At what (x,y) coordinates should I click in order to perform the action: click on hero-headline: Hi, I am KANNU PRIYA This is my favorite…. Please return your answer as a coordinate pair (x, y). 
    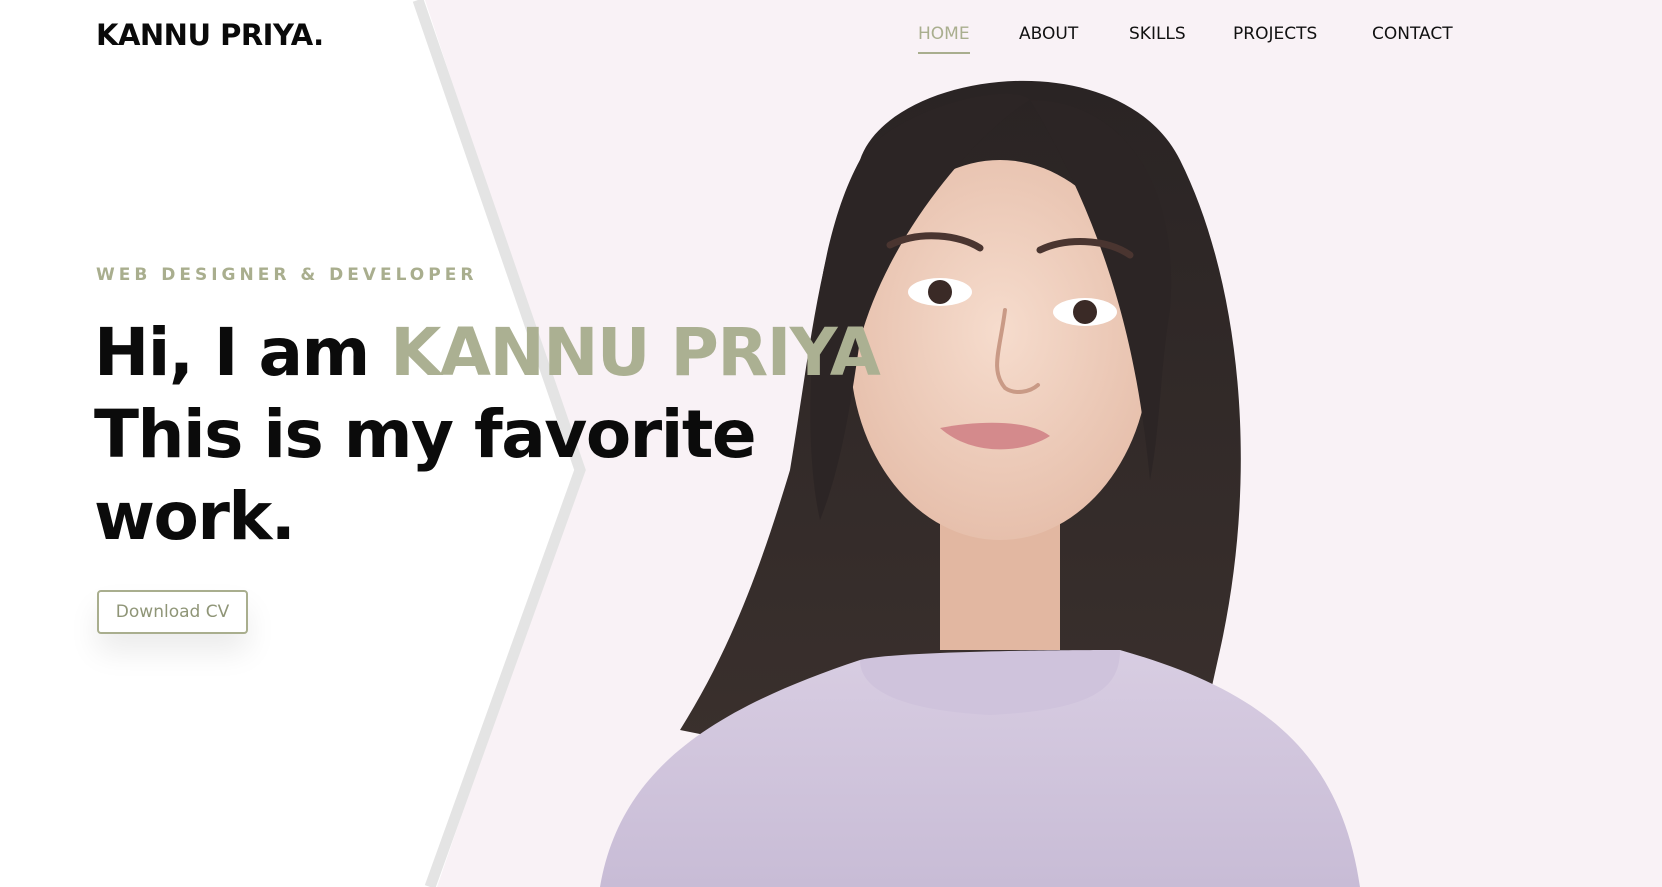
    Looking at the image, I should click on (524, 435).